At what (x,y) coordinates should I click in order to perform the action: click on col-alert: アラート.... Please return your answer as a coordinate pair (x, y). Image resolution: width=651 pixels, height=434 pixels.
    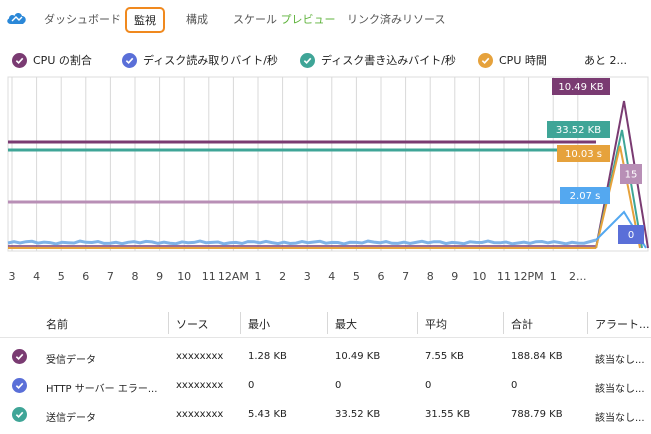
    Looking at the image, I should click on (622, 324).